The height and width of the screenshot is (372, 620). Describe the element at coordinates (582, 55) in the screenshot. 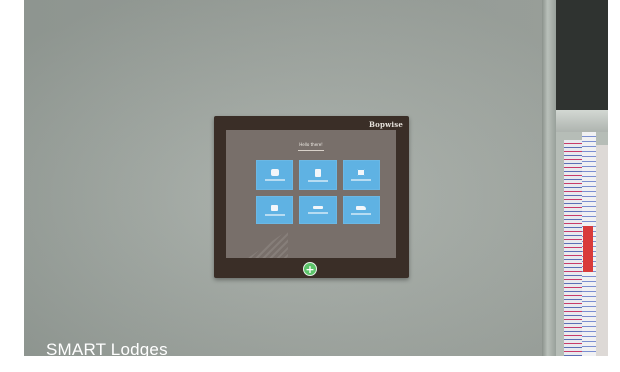

I see `bookshelf-top` at that location.